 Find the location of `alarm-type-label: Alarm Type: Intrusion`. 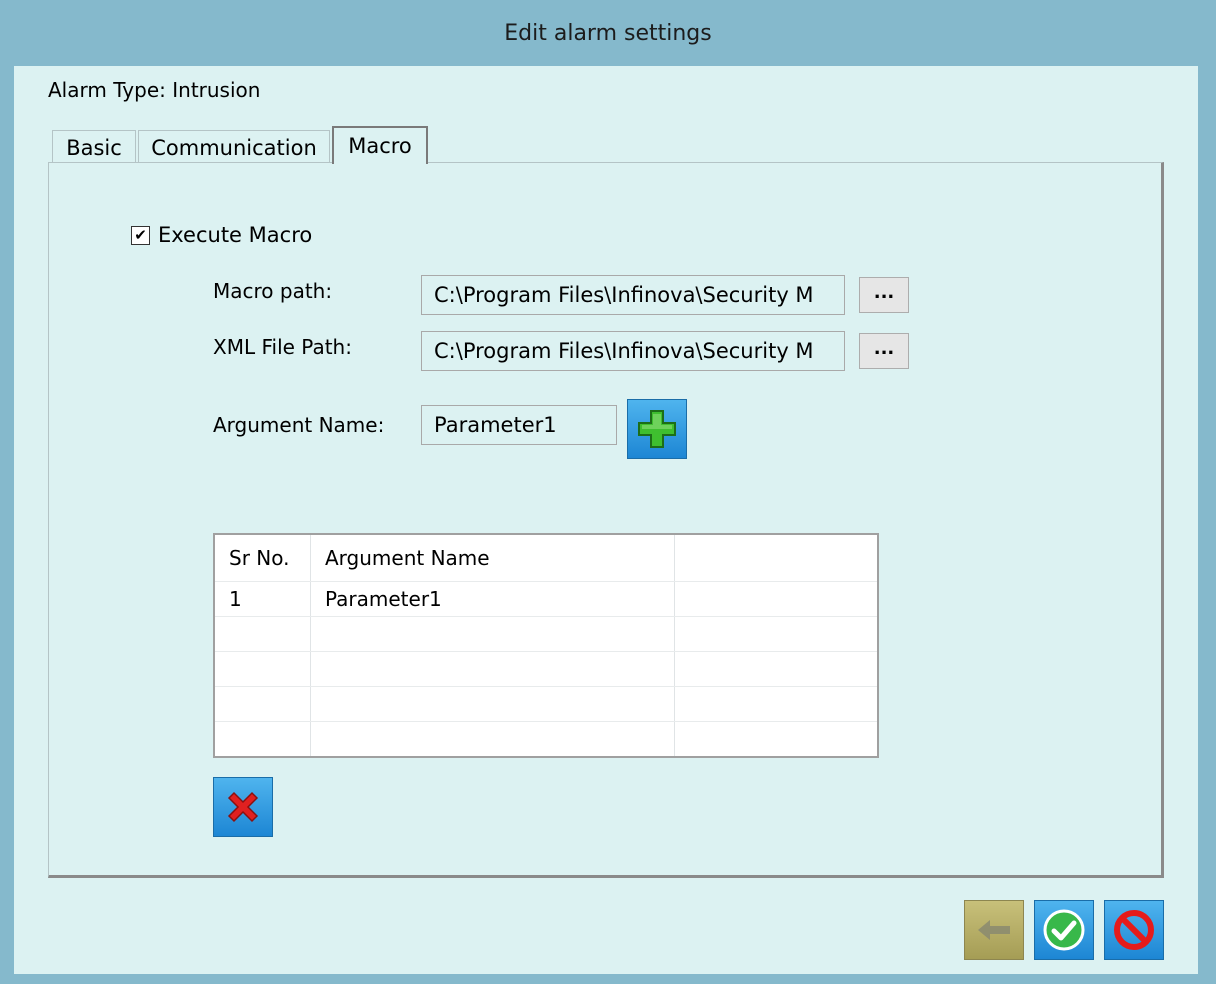

alarm-type-label: Alarm Type: Intrusion is located at coordinates (154, 90).